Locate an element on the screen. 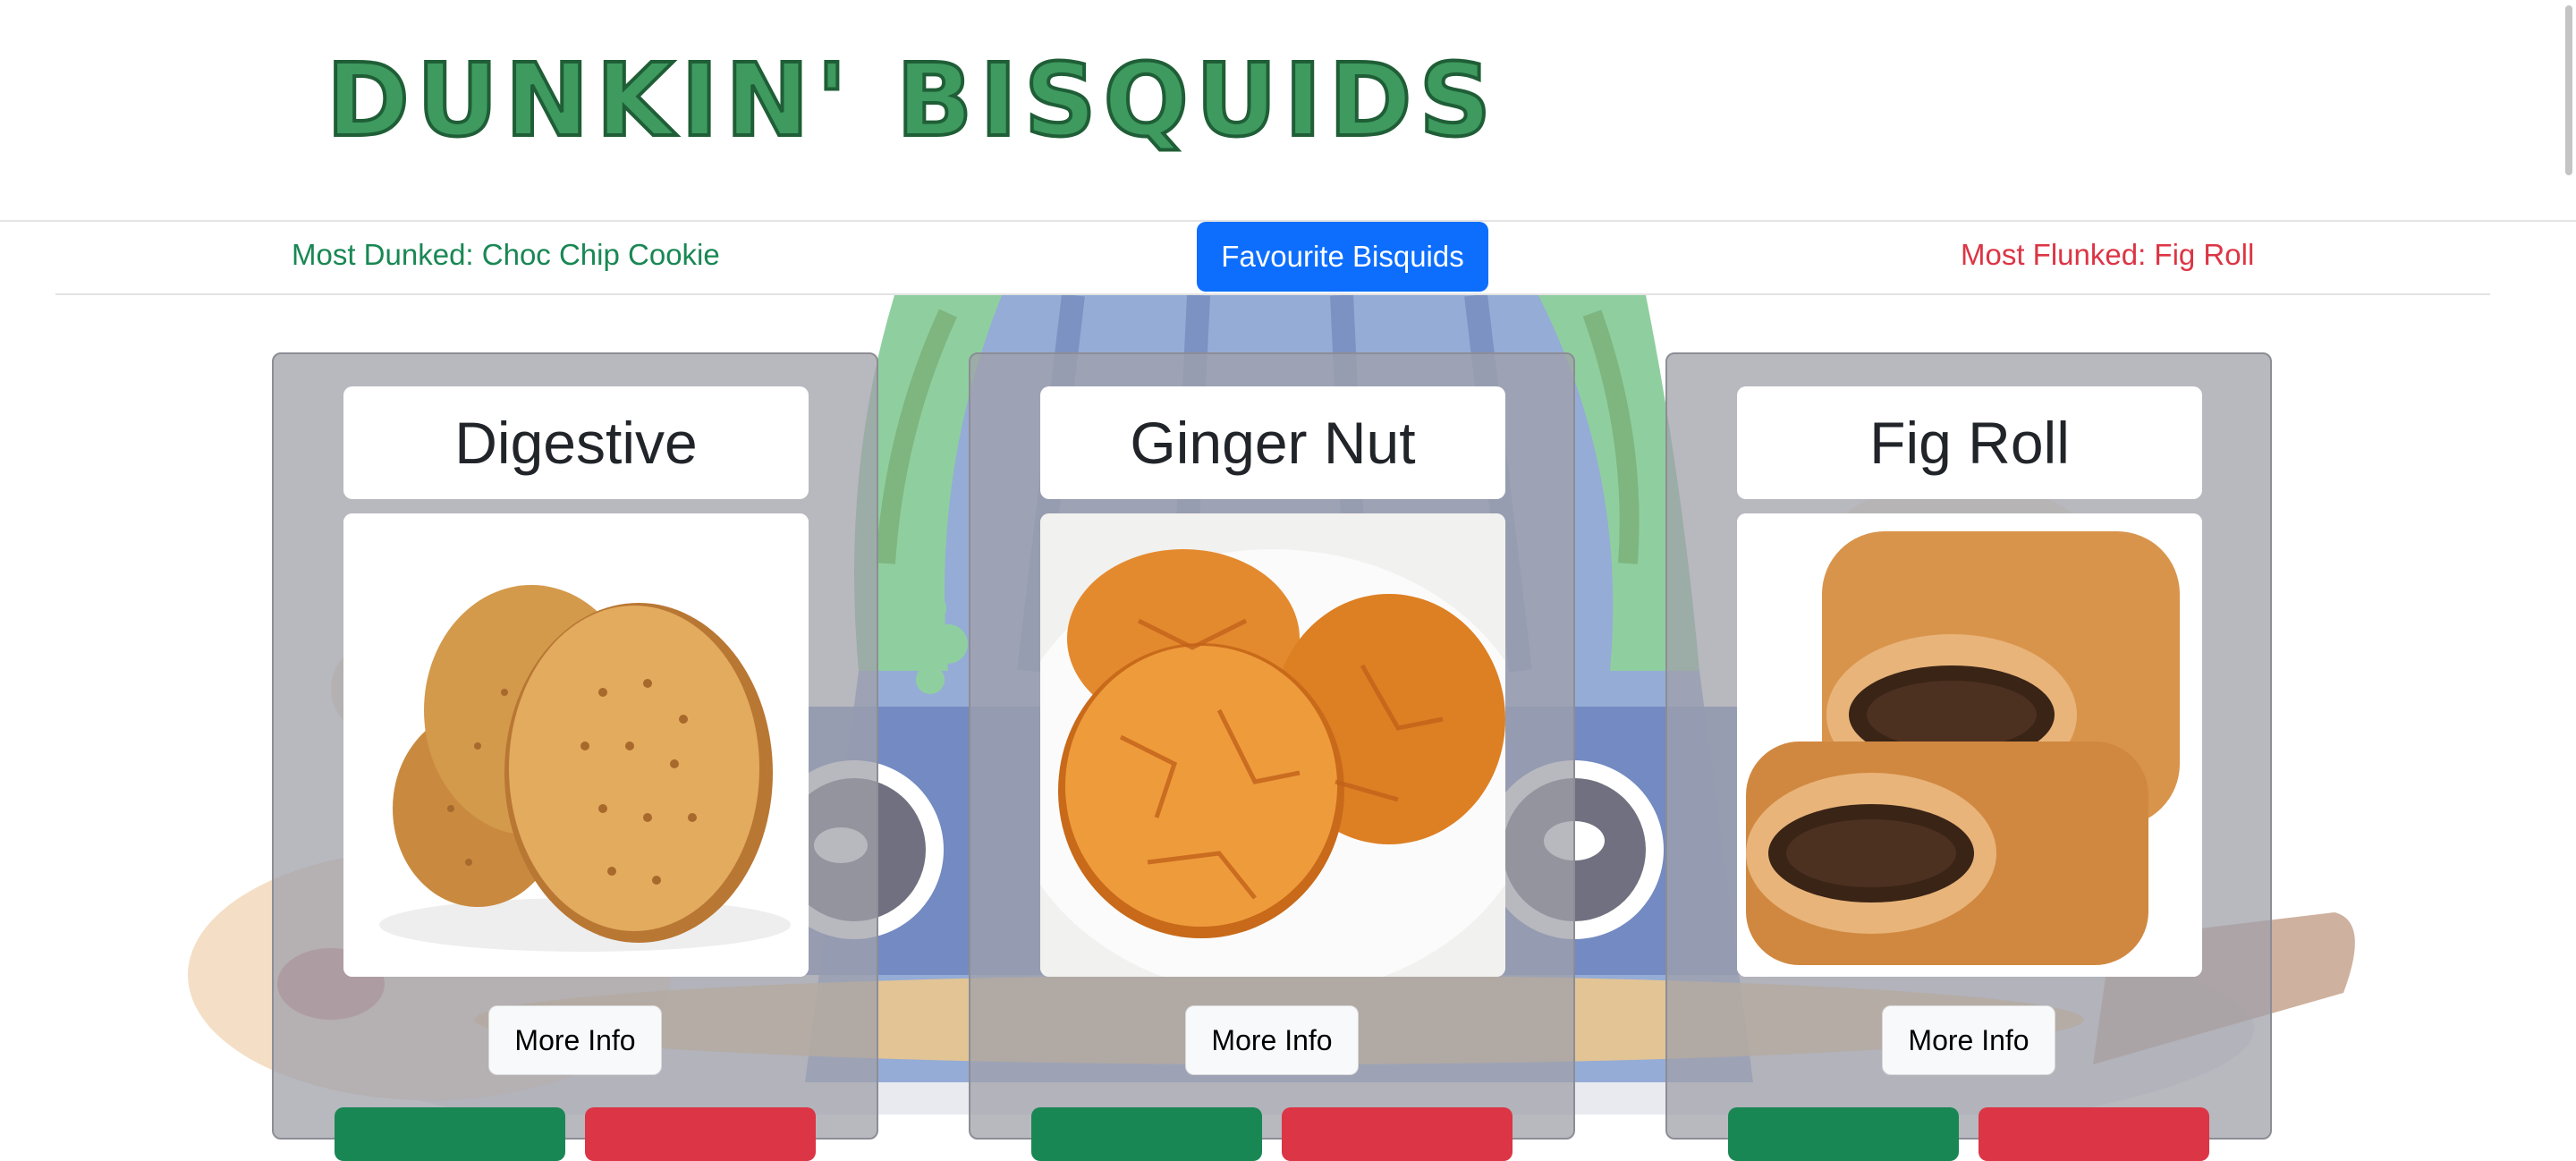  digestive-biscuit-image is located at coordinates (576, 745).